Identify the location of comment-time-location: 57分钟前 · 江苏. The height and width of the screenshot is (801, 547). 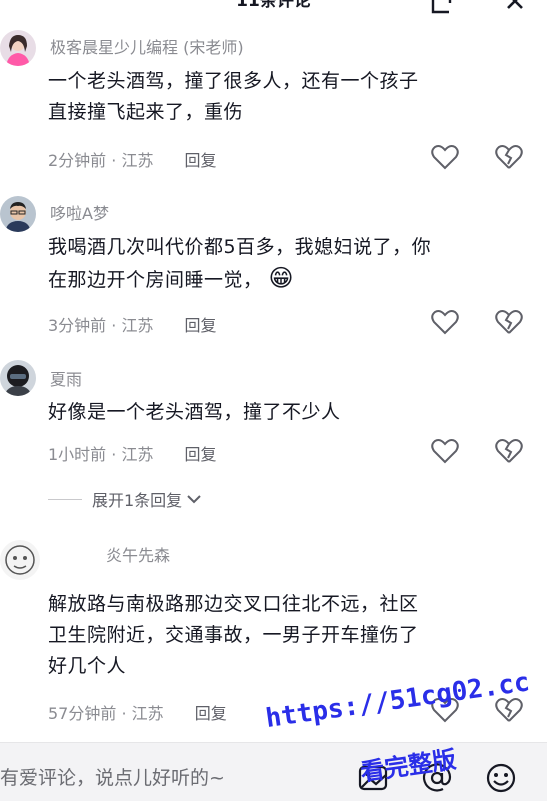
(106, 713).